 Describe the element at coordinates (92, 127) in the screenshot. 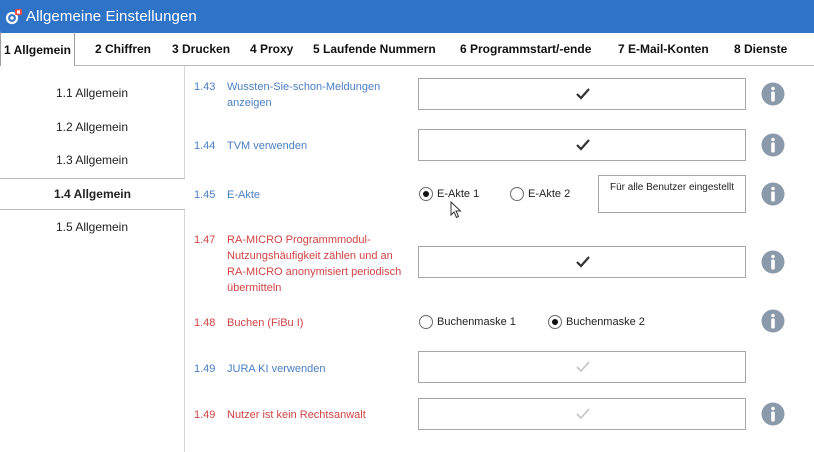

I see `sidebar-item-1-2: 1.2 Allgemein` at that location.